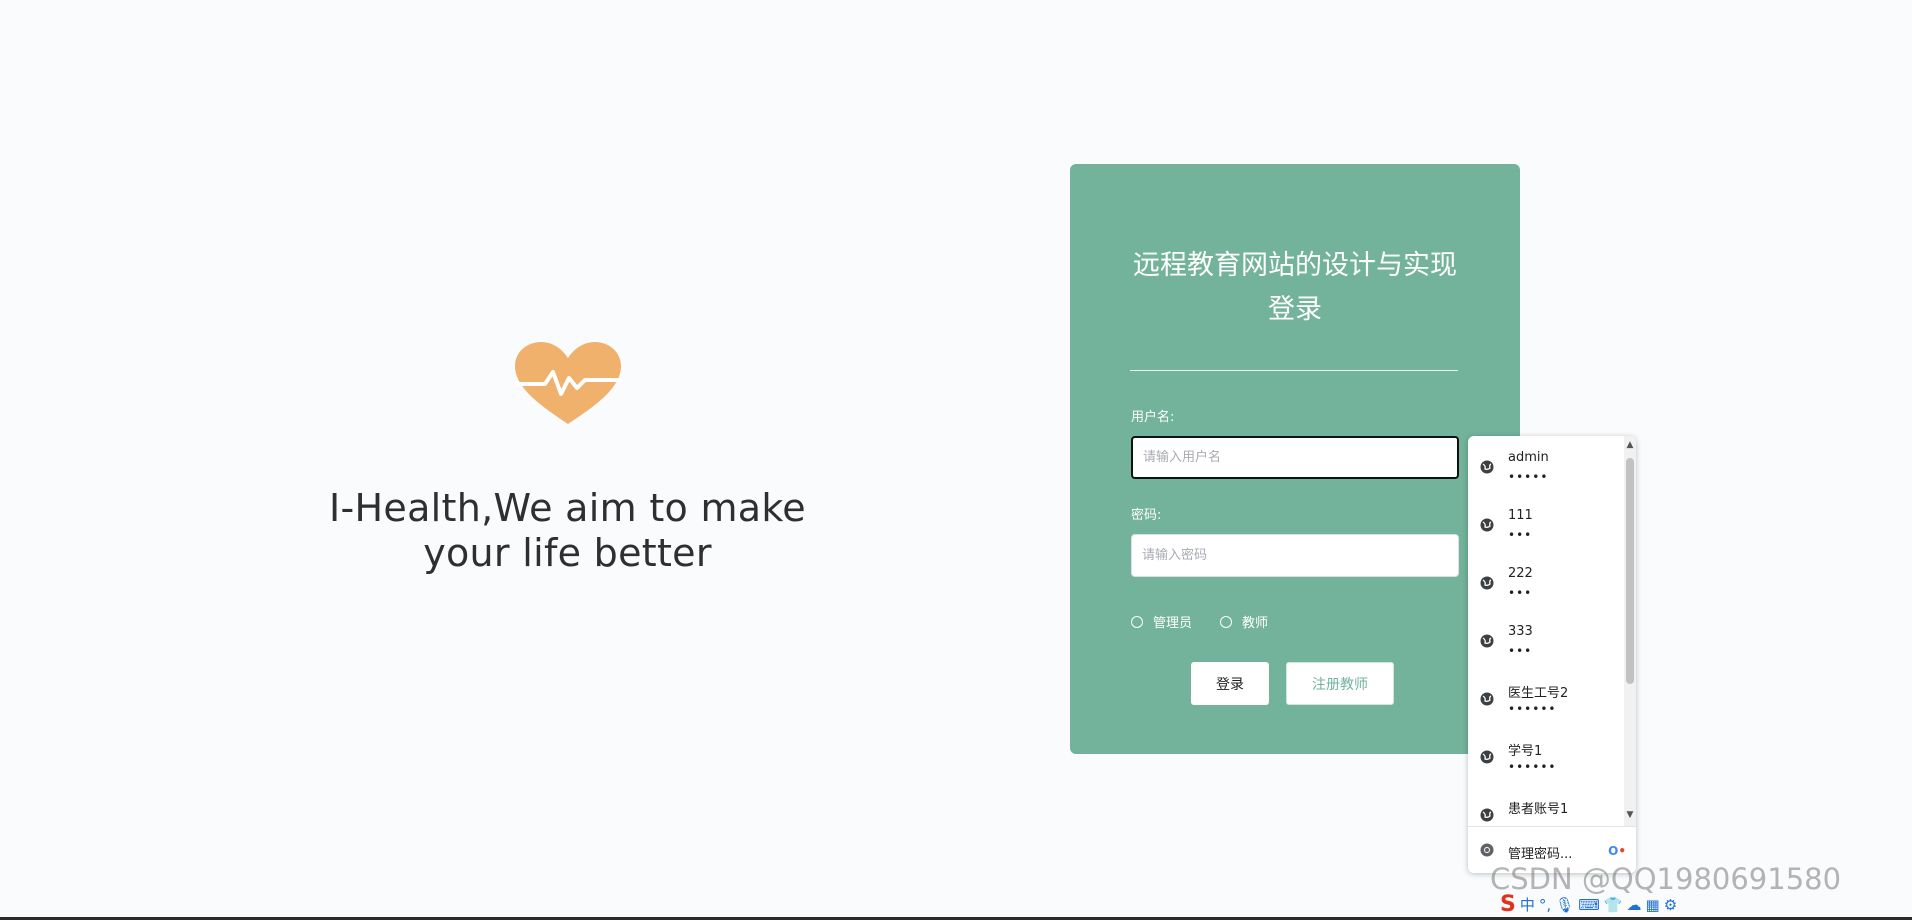 This screenshot has height=920, width=1912. I want to click on watermark: CSDN @QQ1980691580, so click(1666, 879).